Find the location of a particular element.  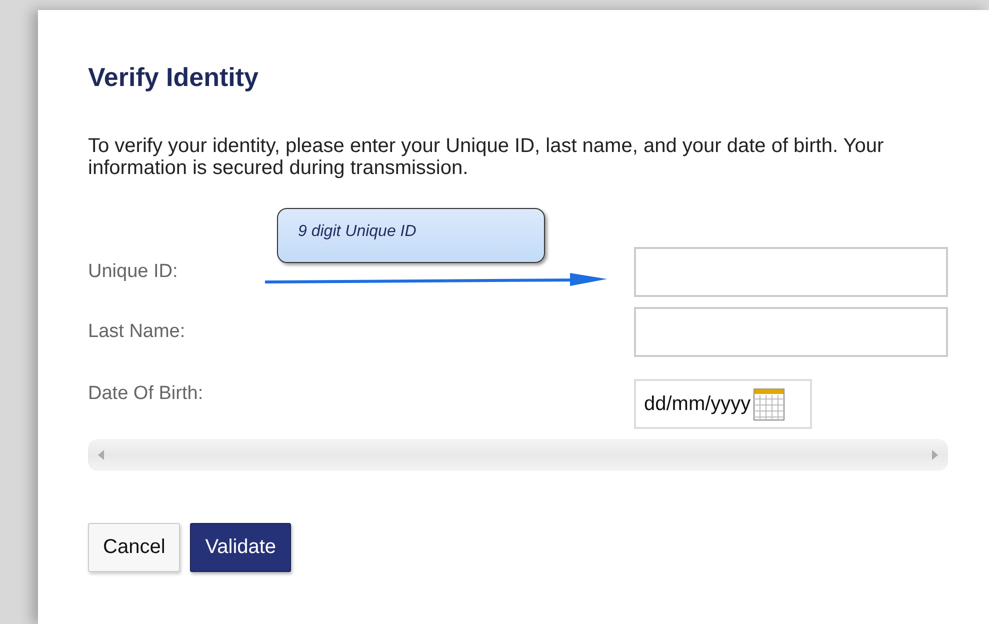

scroll-left-icon is located at coordinates (101, 455).